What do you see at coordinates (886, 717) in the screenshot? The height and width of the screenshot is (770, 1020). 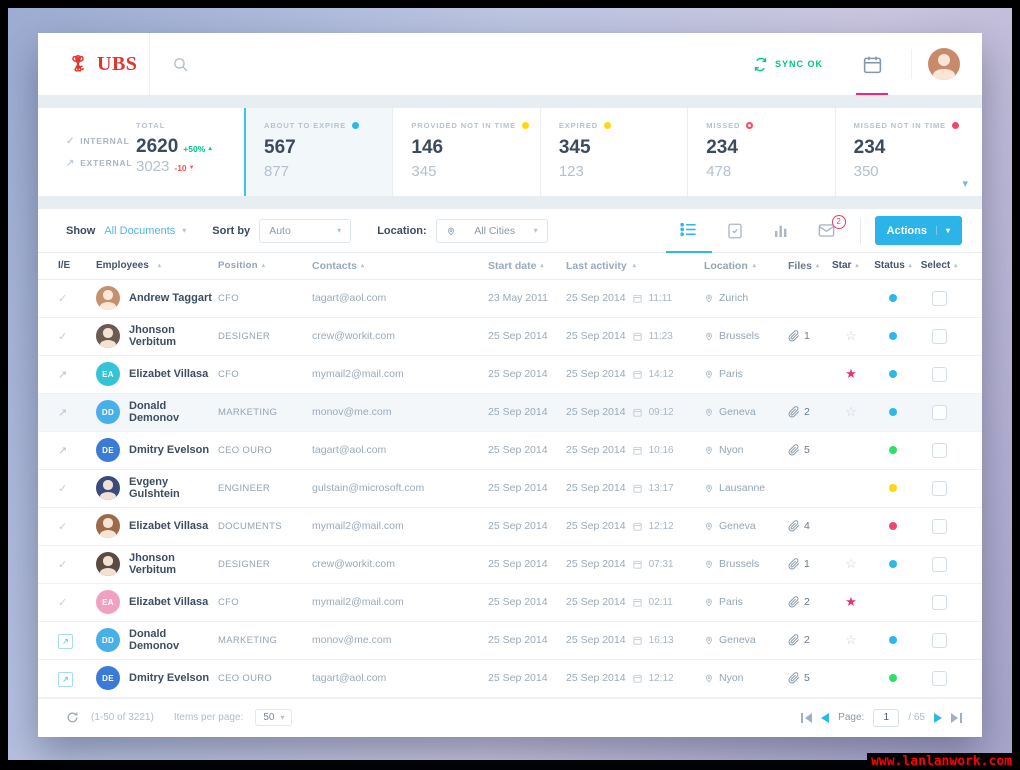 I see `page-number-input: 1` at bounding box center [886, 717].